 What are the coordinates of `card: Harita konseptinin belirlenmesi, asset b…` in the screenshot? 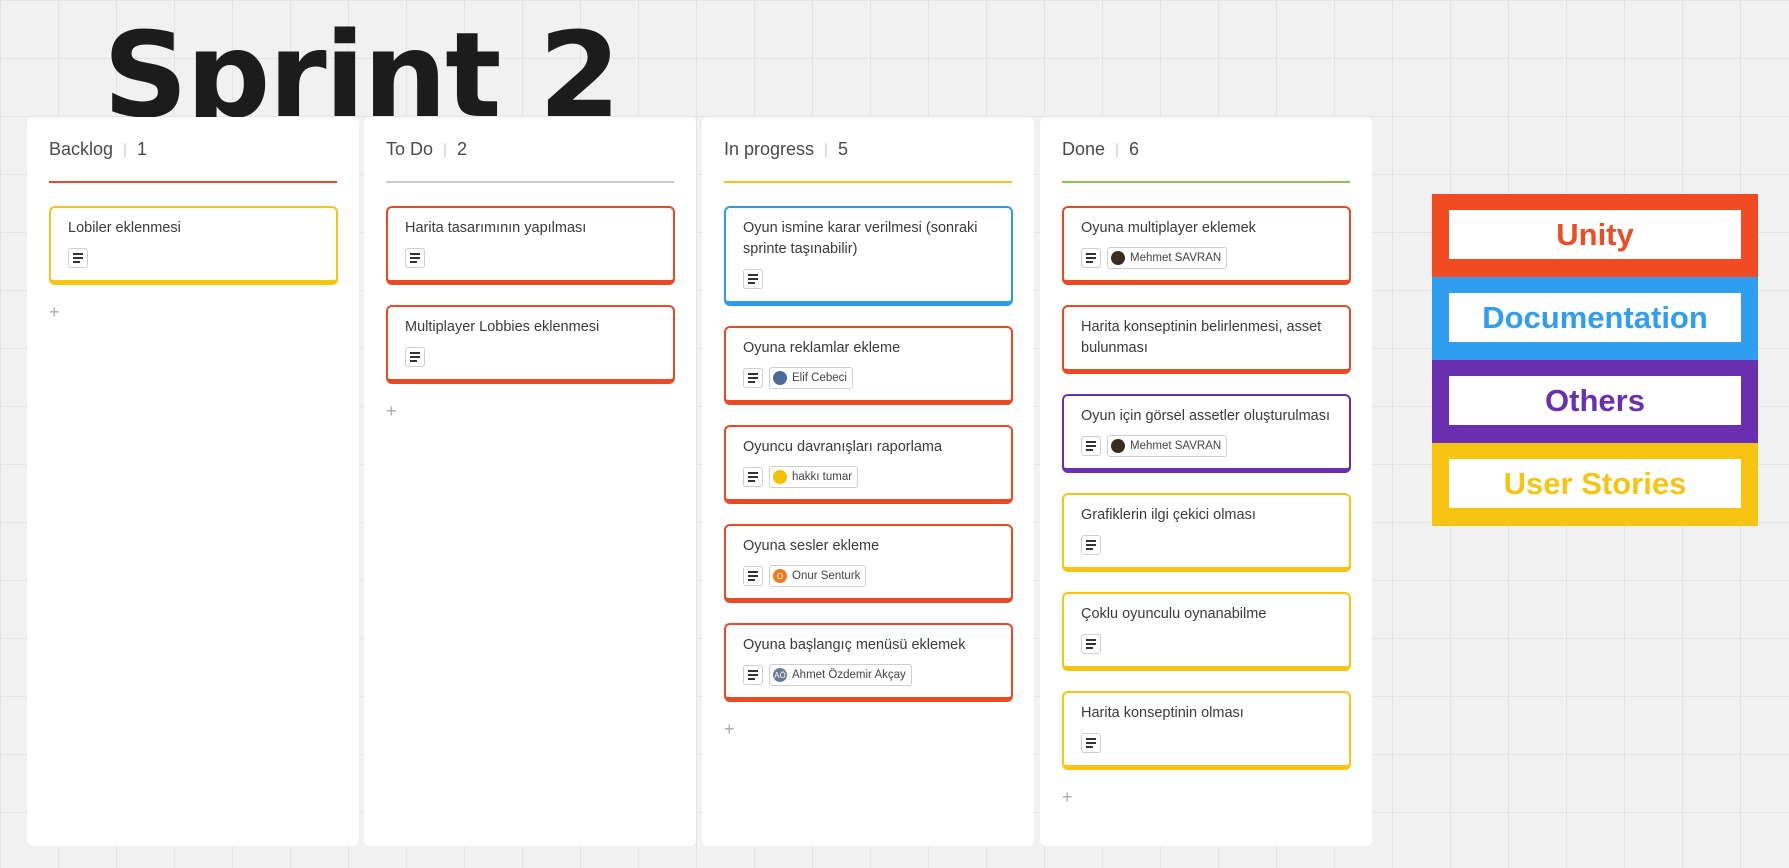 It's located at (1206, 339).